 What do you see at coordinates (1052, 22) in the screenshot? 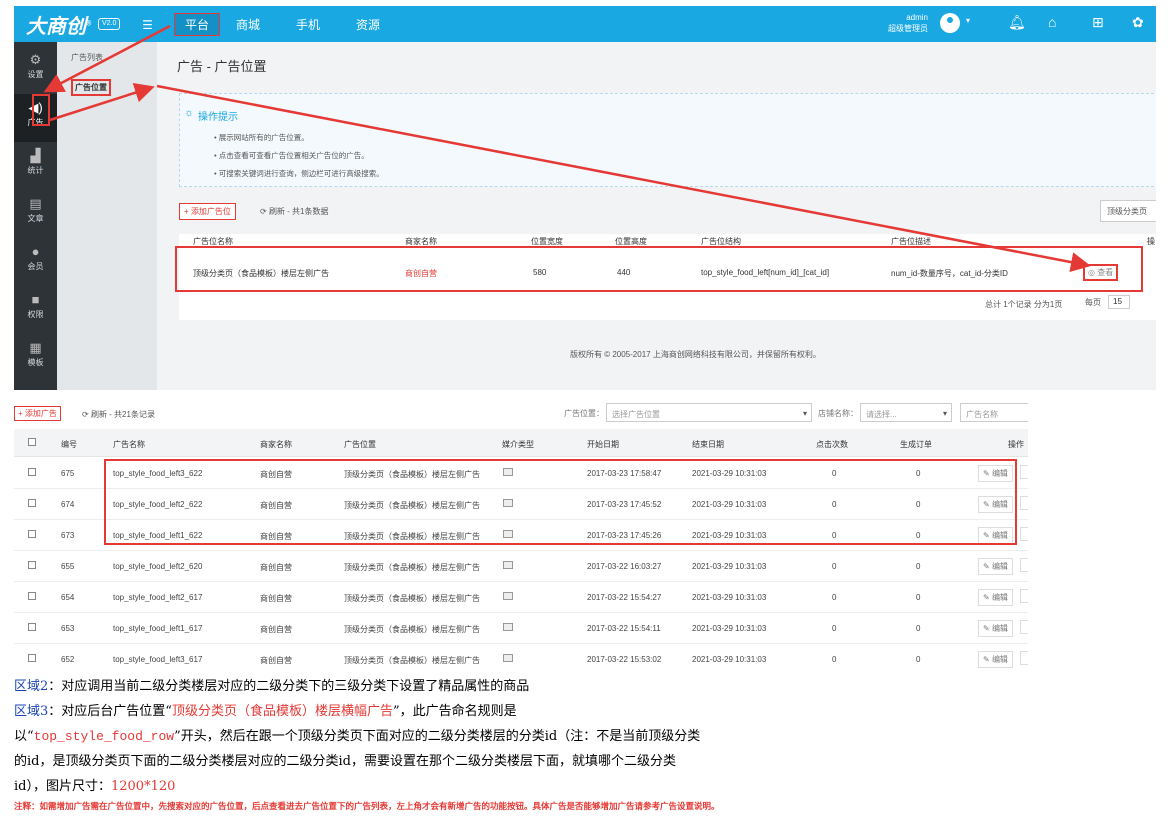
I see `home-icon: ⌂` at bounding box center [1052, 22].